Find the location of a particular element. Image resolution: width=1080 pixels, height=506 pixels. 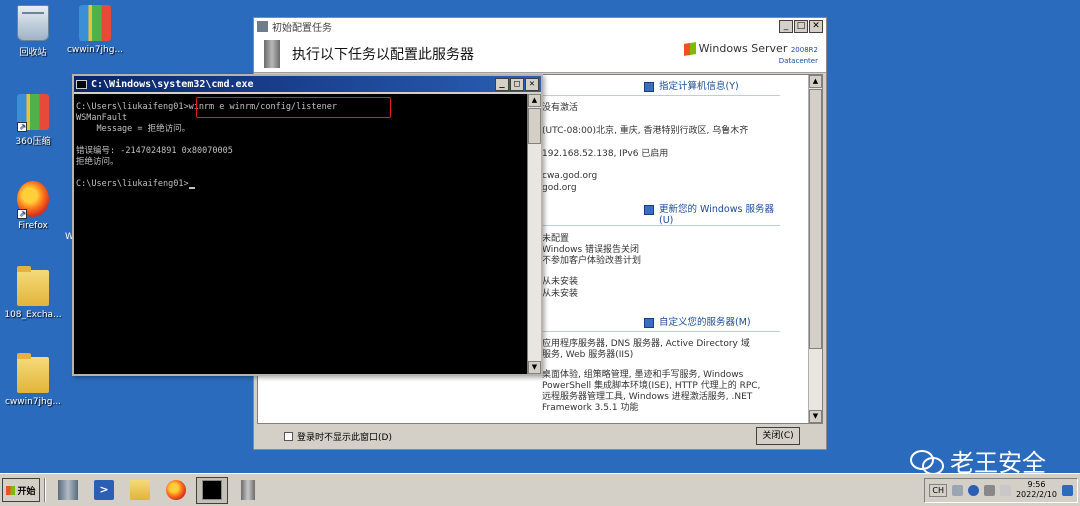

close-dialog-button: 关闭(C) is located at coordinates (778, 436).